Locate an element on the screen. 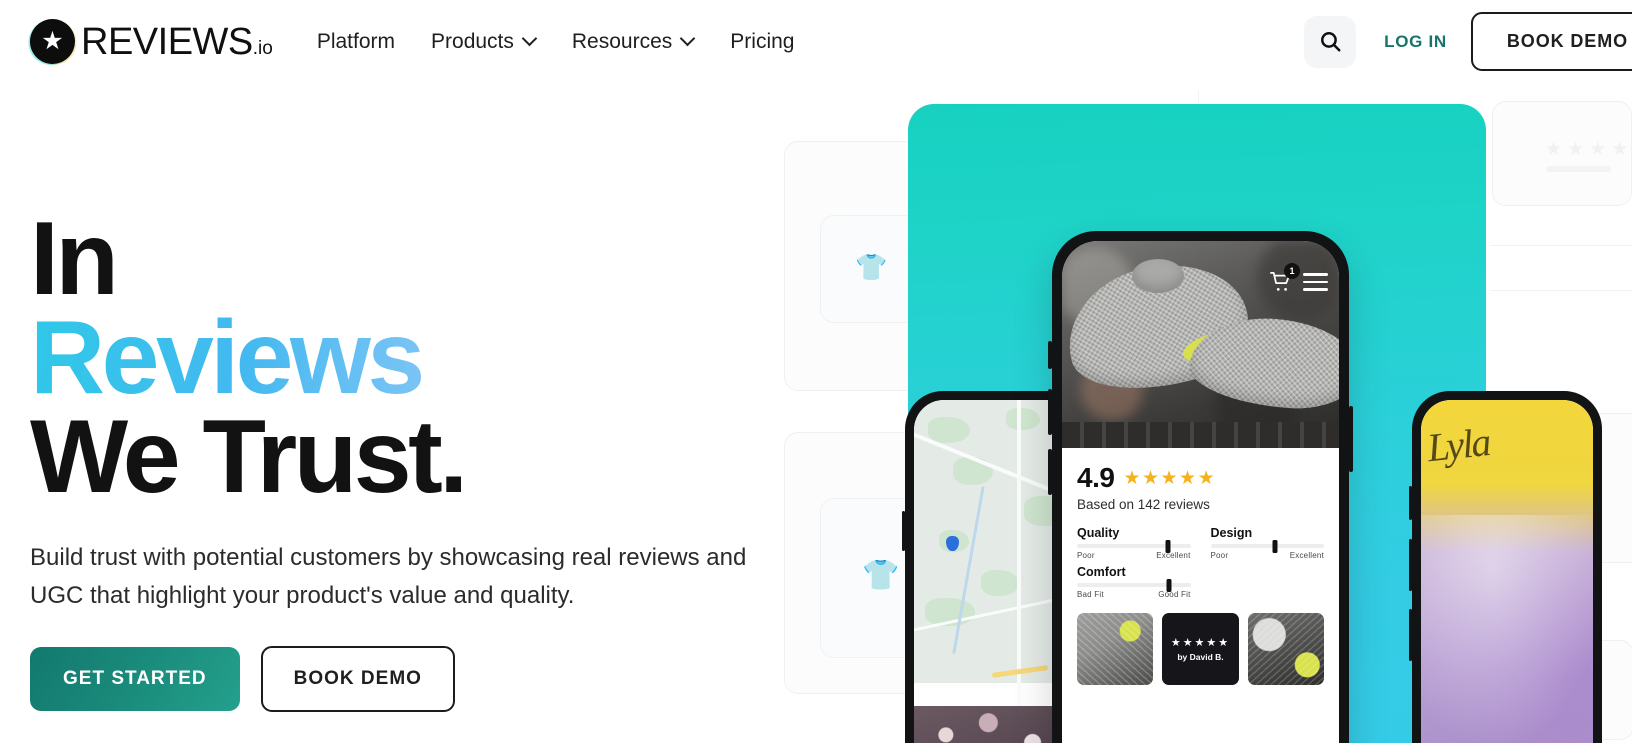  ghost-text-bar is located at coordinates (1578, 169).